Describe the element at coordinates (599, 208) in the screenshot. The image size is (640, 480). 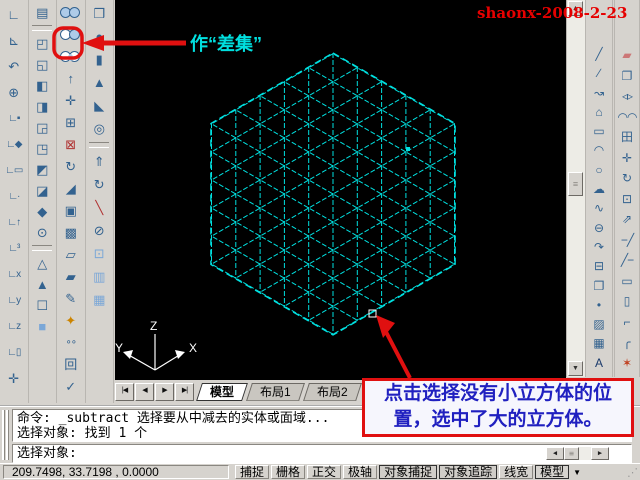
I see `spline-icon: ∿` at that location.